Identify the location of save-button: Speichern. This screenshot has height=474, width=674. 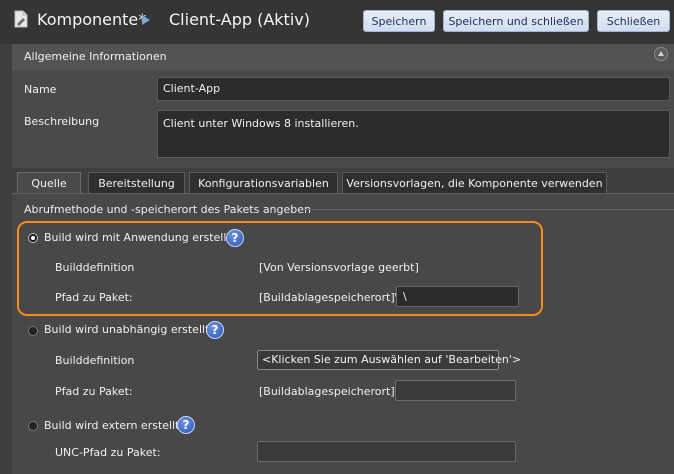
(399, 21).